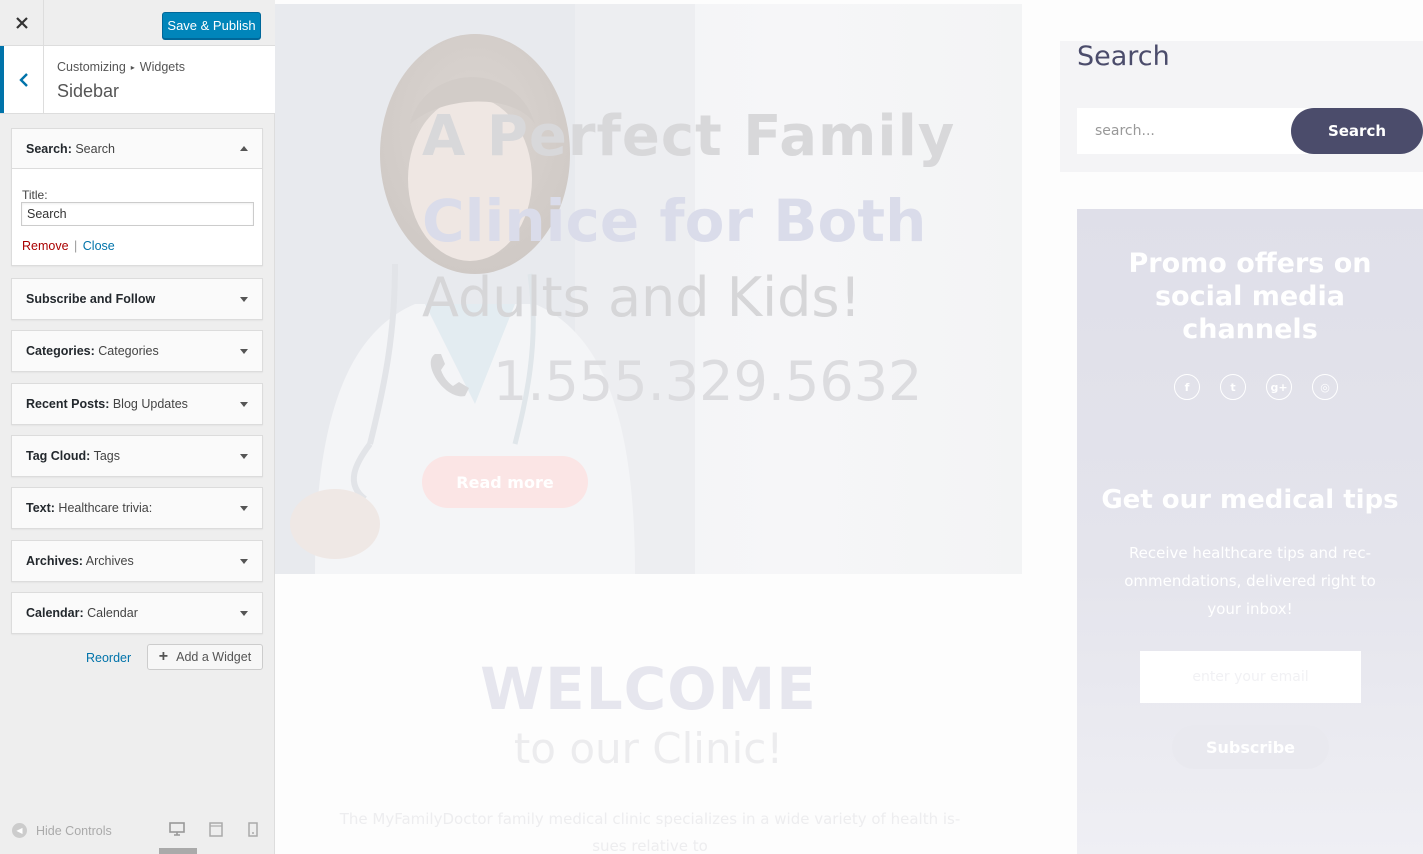 The height and width of the screenshot is (854, 1423). What do you see at coordinates (128, 351) in the screenshot?
I see `widget-title: Categories` at bounding box center [128, 351].